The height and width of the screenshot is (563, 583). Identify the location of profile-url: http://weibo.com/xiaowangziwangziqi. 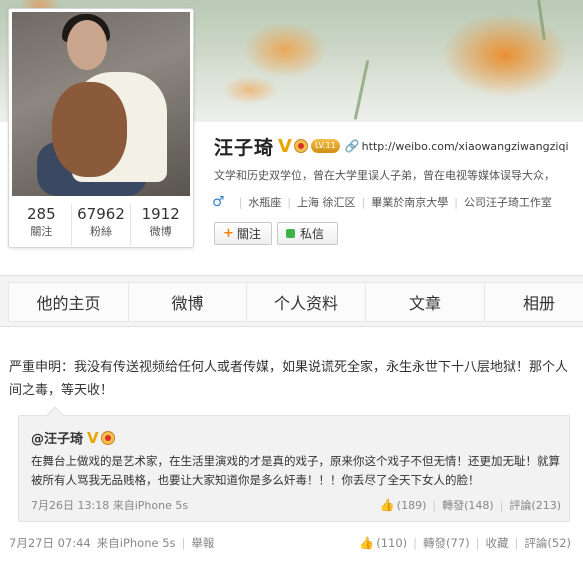
(465, 146).